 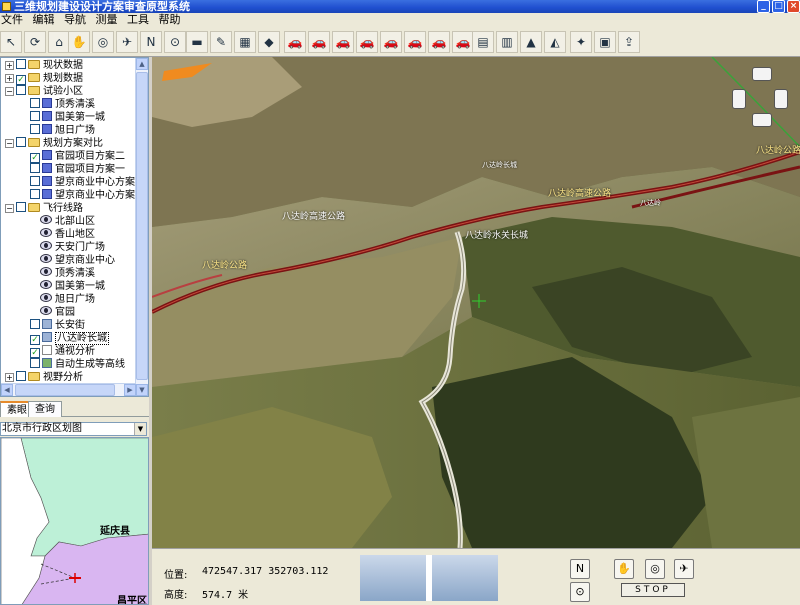 What do you see at coordinates (77, 156) in the screenshot?
I see `tree-item: ✓ 官园项目方案二` at bounding box center [77, 156].